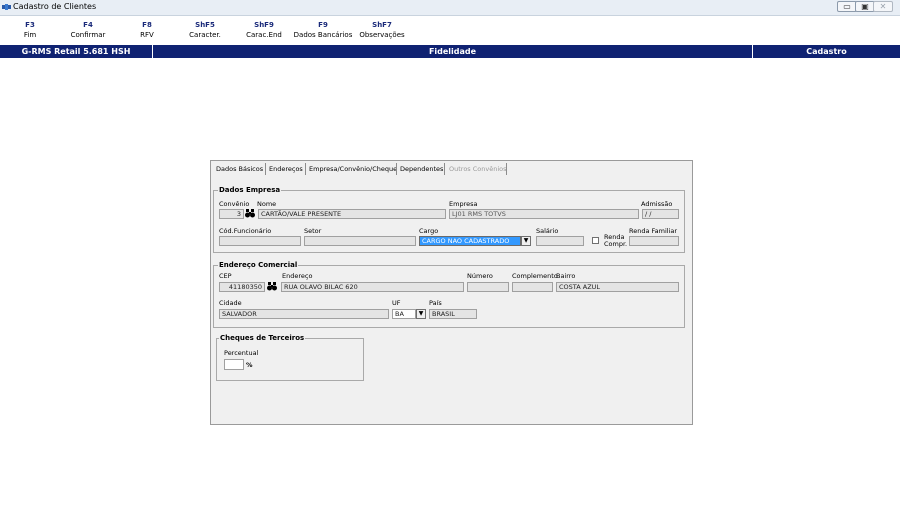 The image size is (900, 521). I want to click on renda-familiar-label: Renda Familiar, so click(653, 231).